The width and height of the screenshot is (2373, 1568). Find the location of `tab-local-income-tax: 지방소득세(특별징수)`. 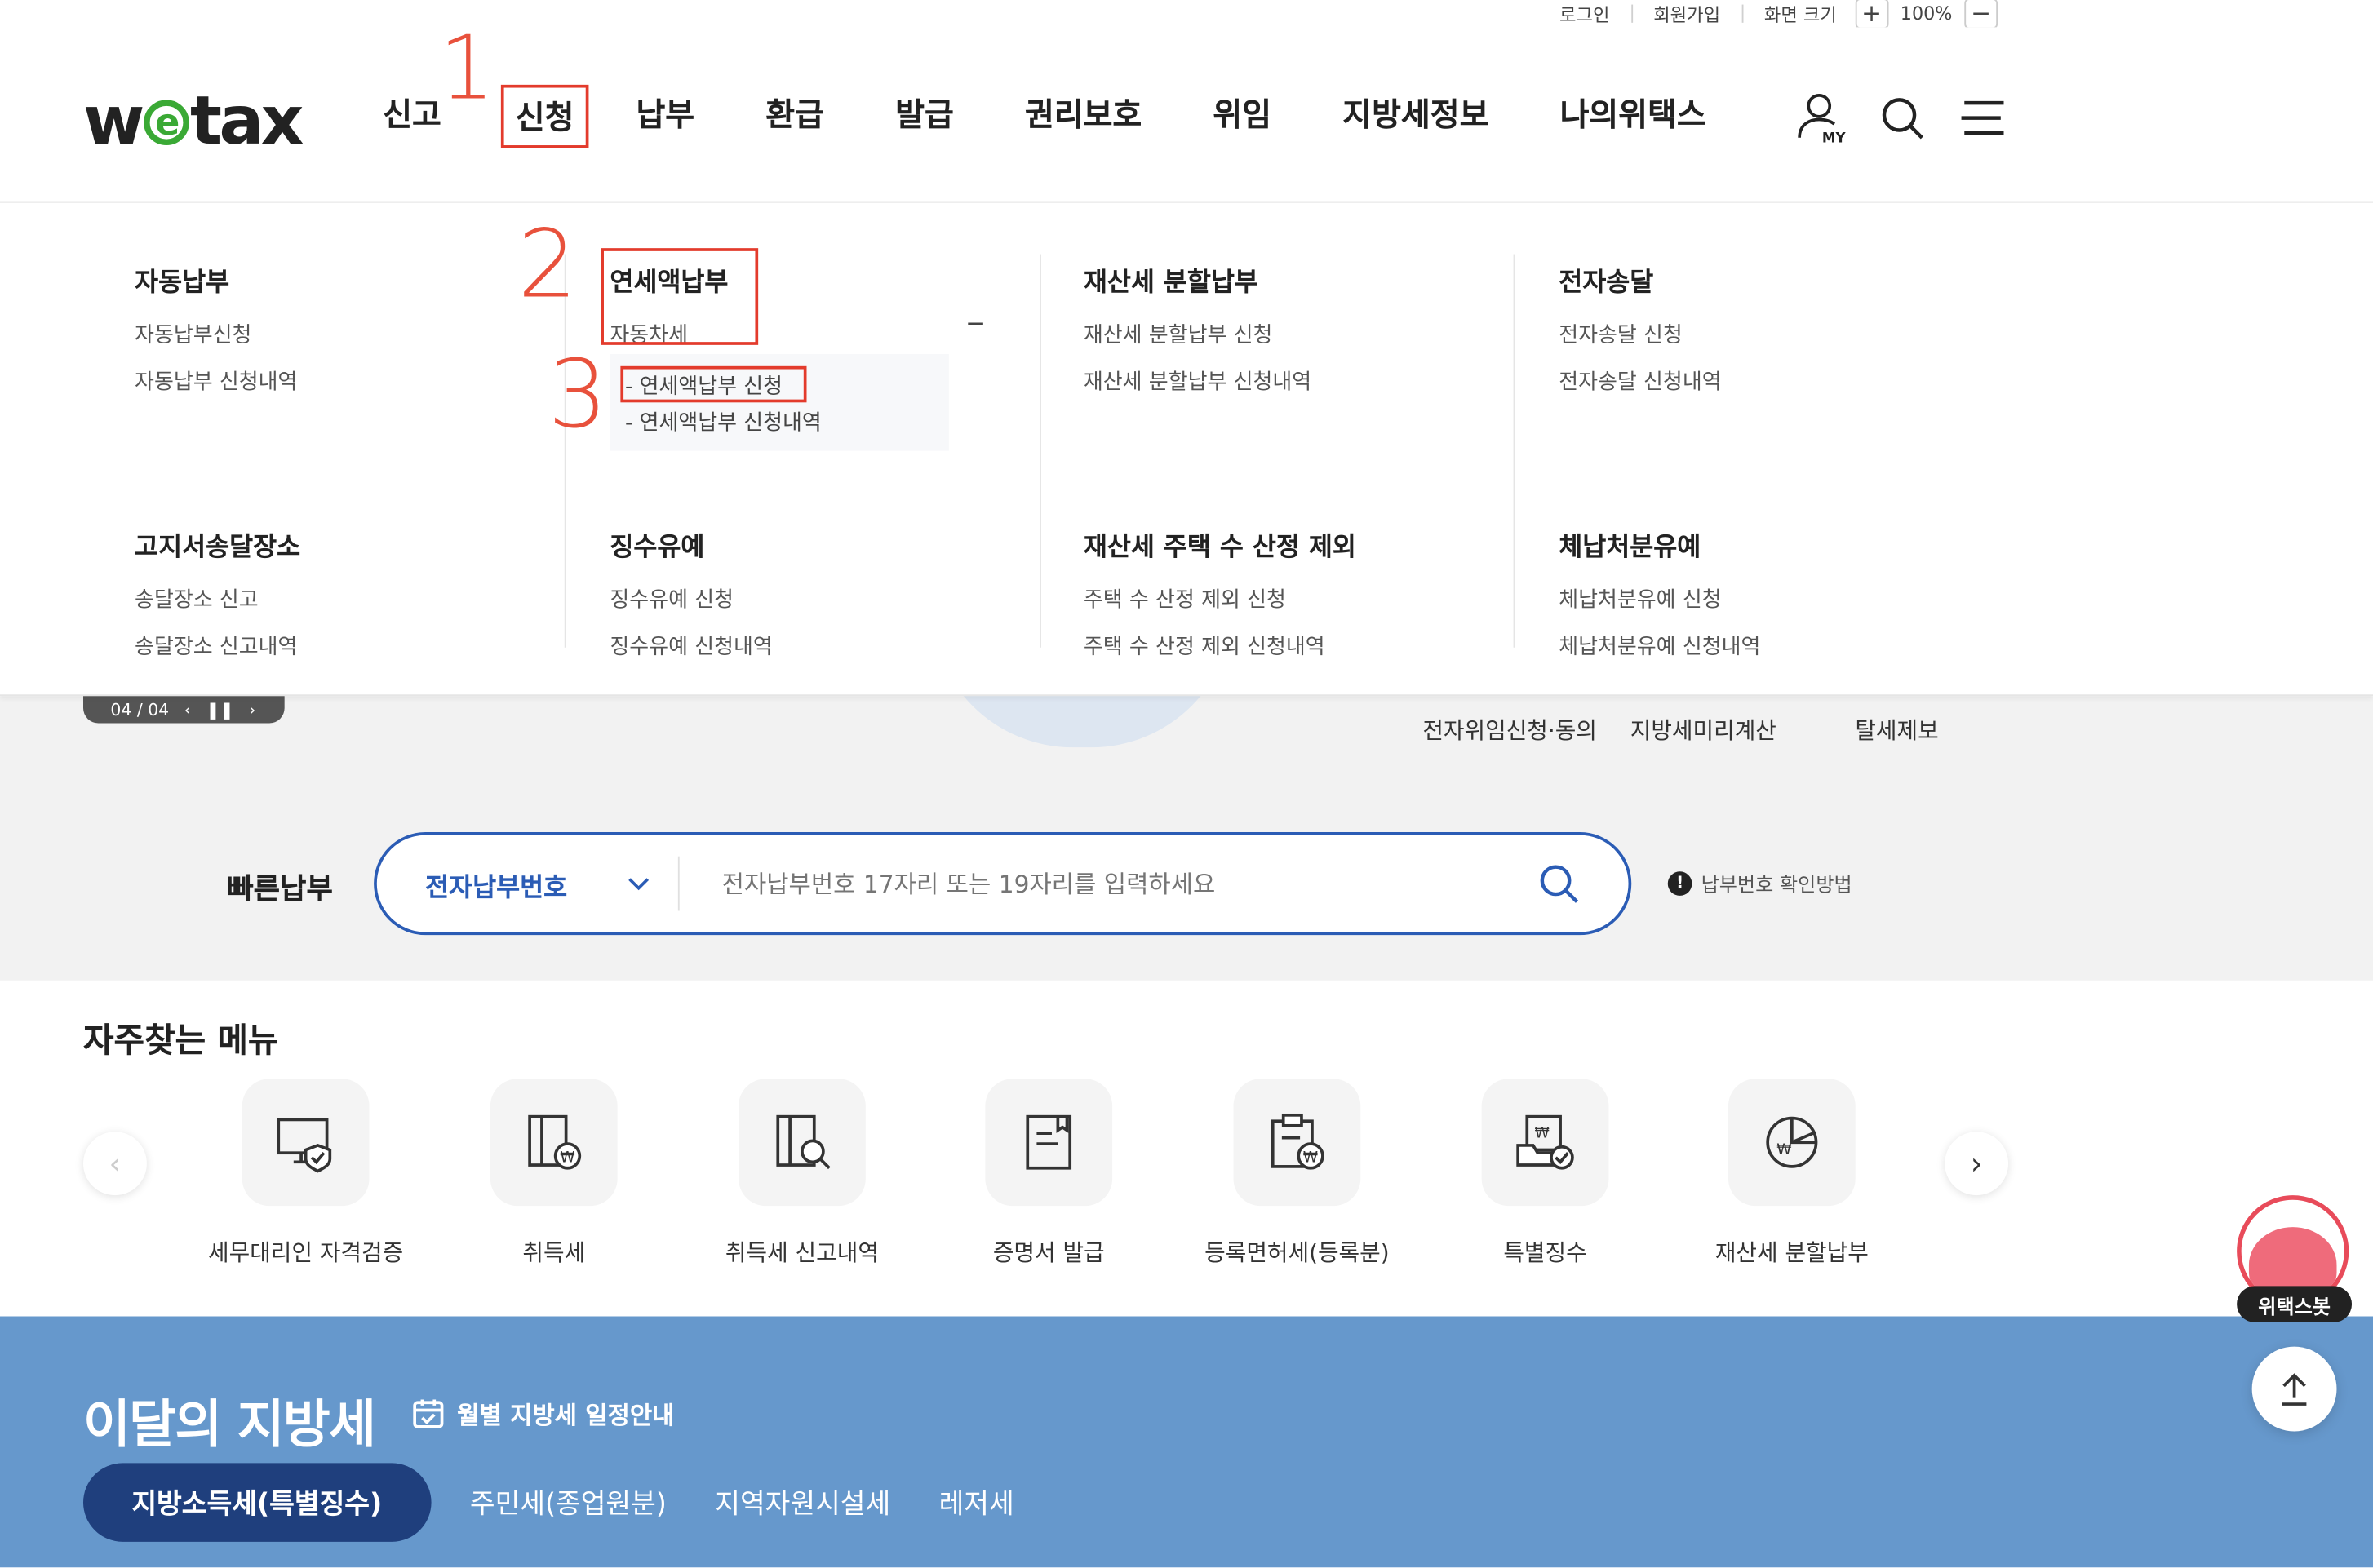

tab-local-income-tax: 지방소득세(특별징수) is located at coordinates (257, 1502).